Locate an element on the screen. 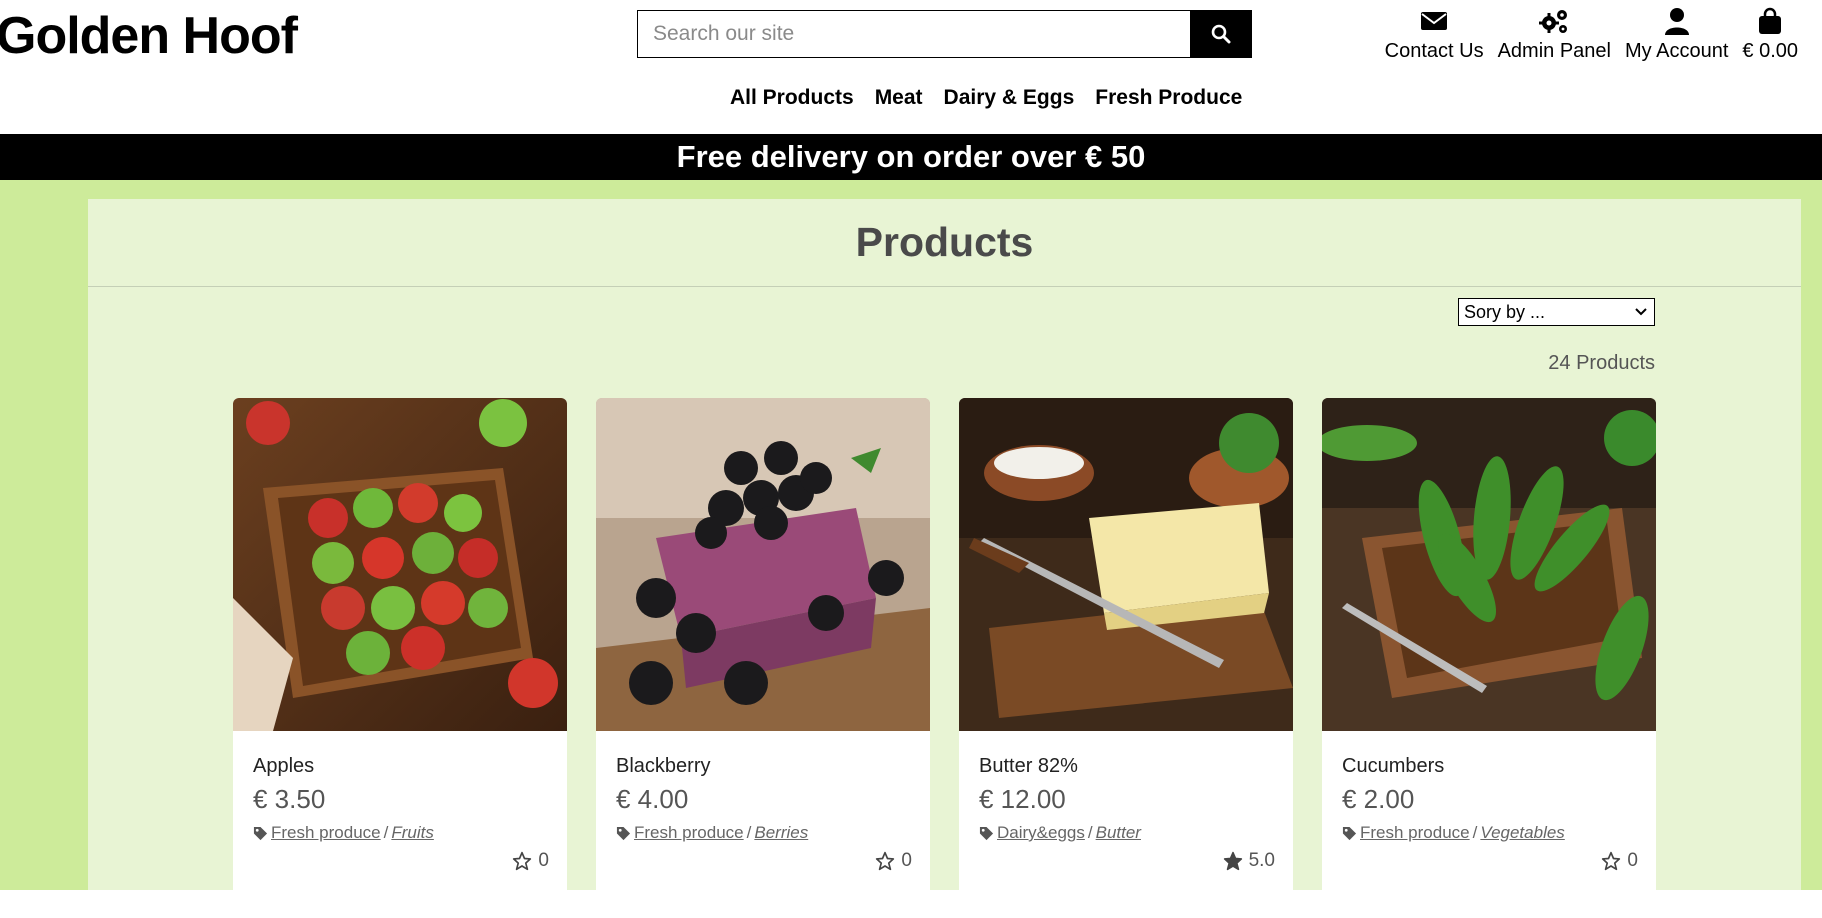  search-input is located at coordinates (914, 34).